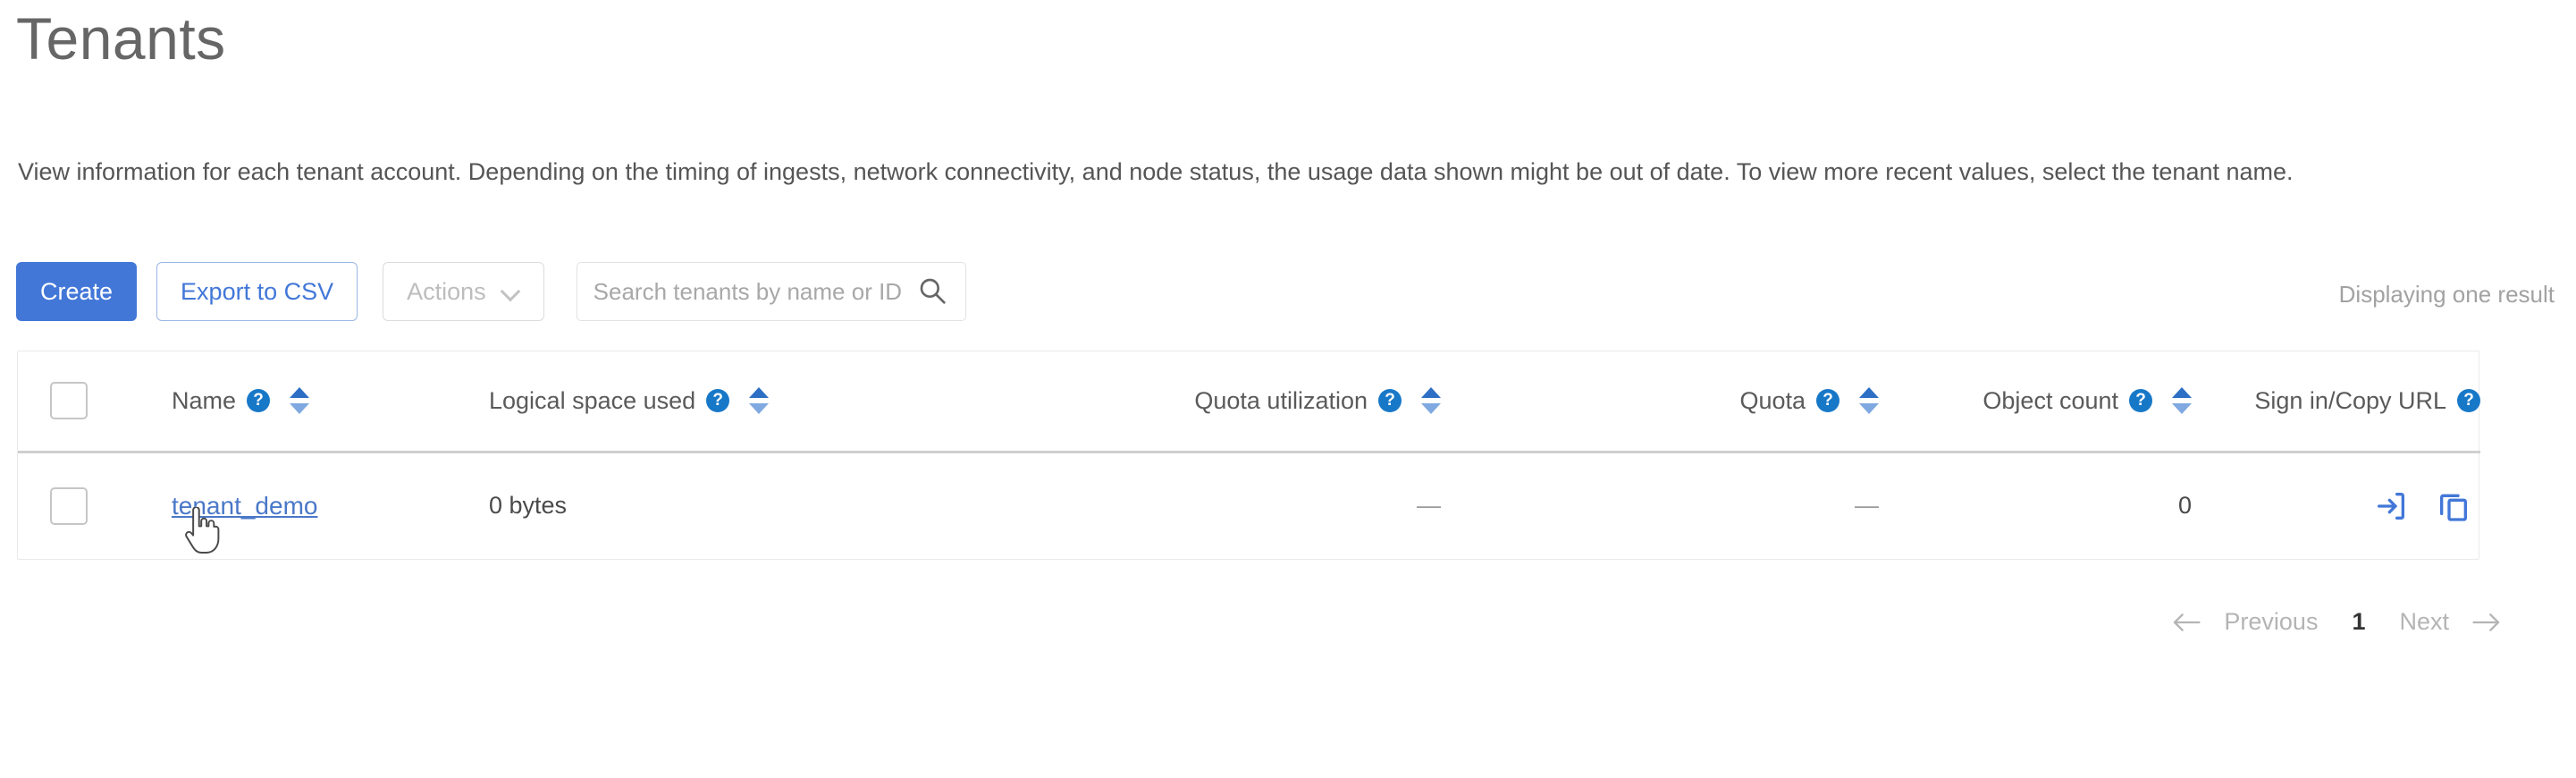 The image size is (2576, 778). What do you see at coordinates (1281, 400) in the screenshot?
I see `column-label-quota-utilization: Quota utilization` at bounding box center [1281, 400].